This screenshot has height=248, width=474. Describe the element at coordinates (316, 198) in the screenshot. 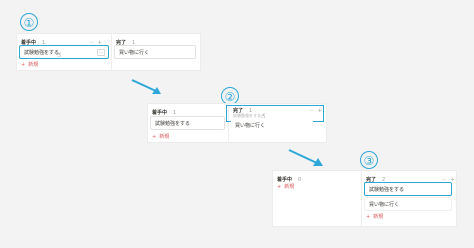

I see `column-in-progress: 着手中 0 + 新規` at that location.